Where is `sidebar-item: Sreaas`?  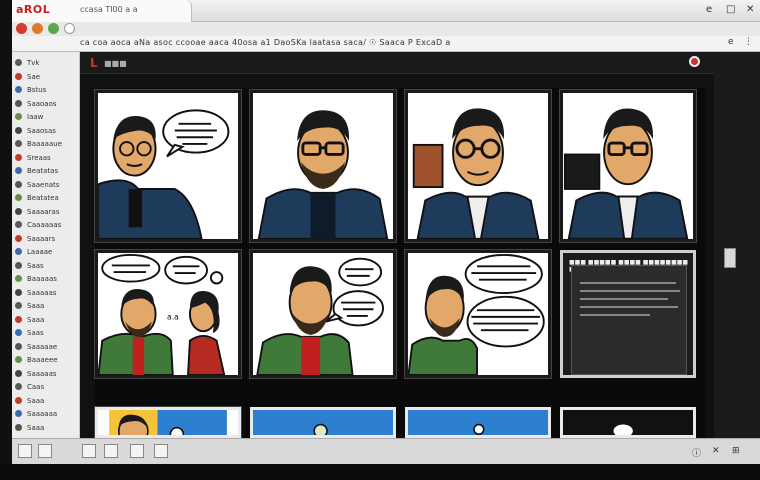
sidebar-item: Sreaas is located at coordinates (45, 158).